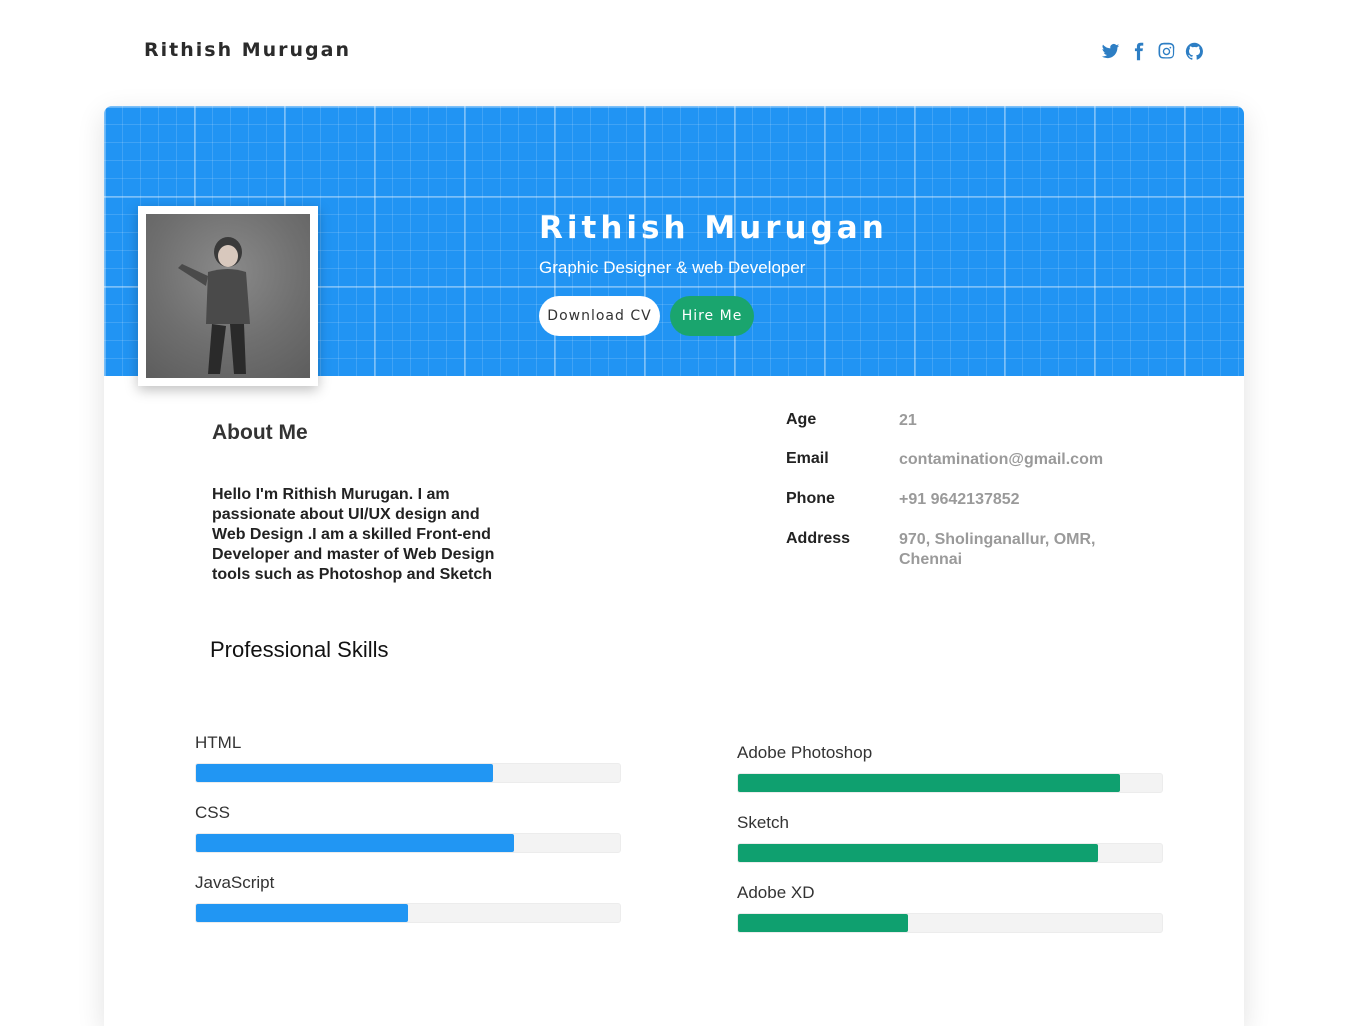 The height and width of the screenshot is (1026, 1366). I want to click on avatar, so click(228, 296).